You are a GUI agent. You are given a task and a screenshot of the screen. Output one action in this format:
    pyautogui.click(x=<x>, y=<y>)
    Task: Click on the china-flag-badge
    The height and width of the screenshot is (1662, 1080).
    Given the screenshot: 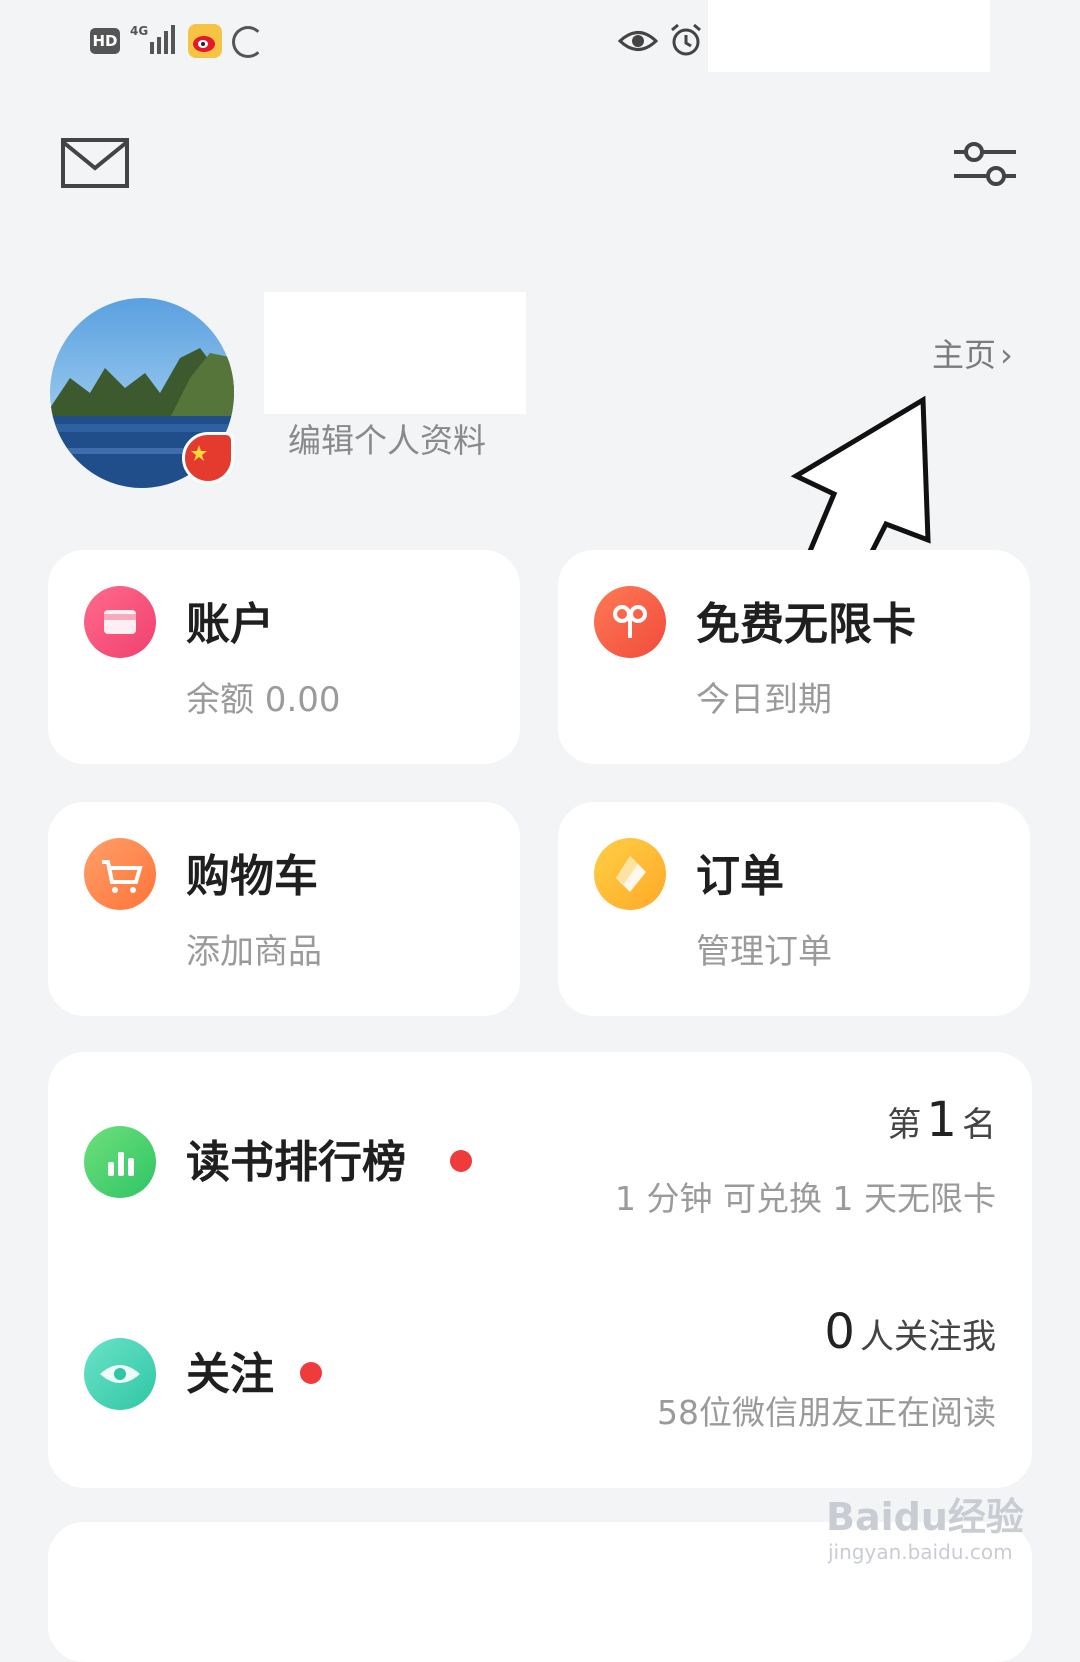 What is the action you would take?
    pyautogui.click(x=208, y=458)
    